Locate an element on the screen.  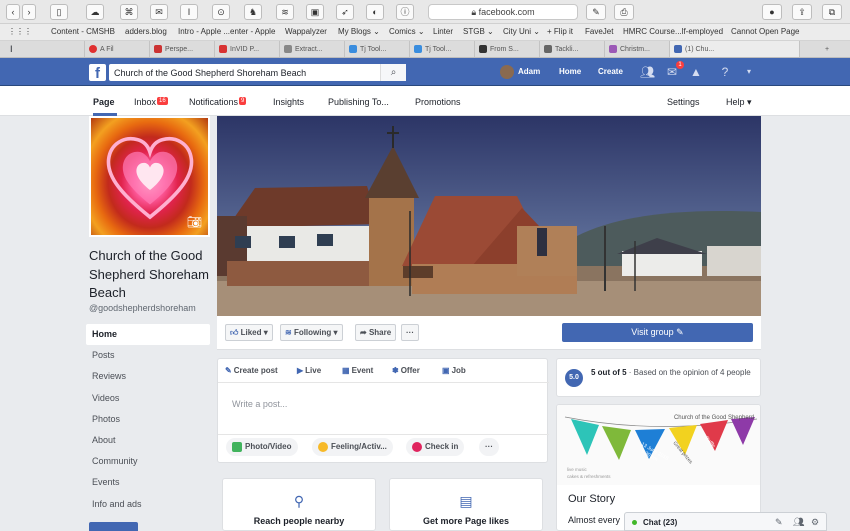
left-nav-item: Home is located at coordinates (148, 335).